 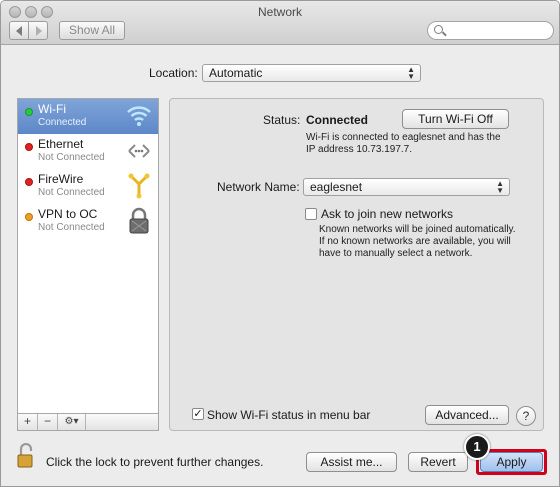 I want to click on location-label: Location:, so click(x=173, y=73).